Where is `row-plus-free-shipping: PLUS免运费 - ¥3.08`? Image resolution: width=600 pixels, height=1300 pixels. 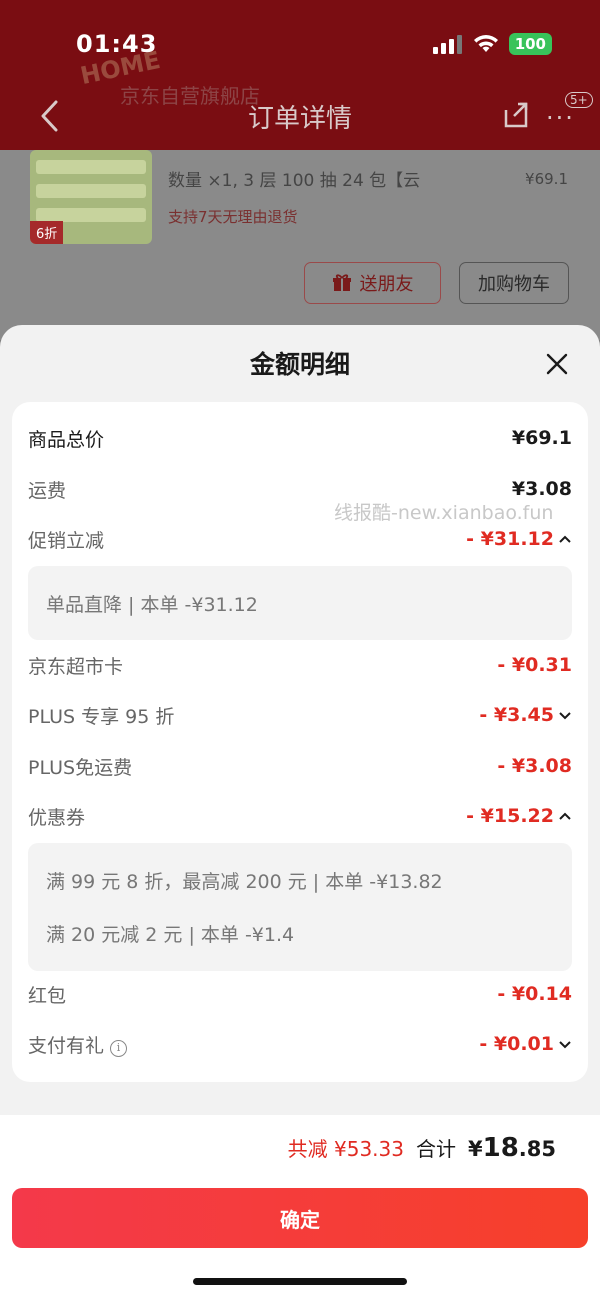 row-plus-free-shipping: PLUS免运费 - ¥3.08 is located at coordinates (300, 766).